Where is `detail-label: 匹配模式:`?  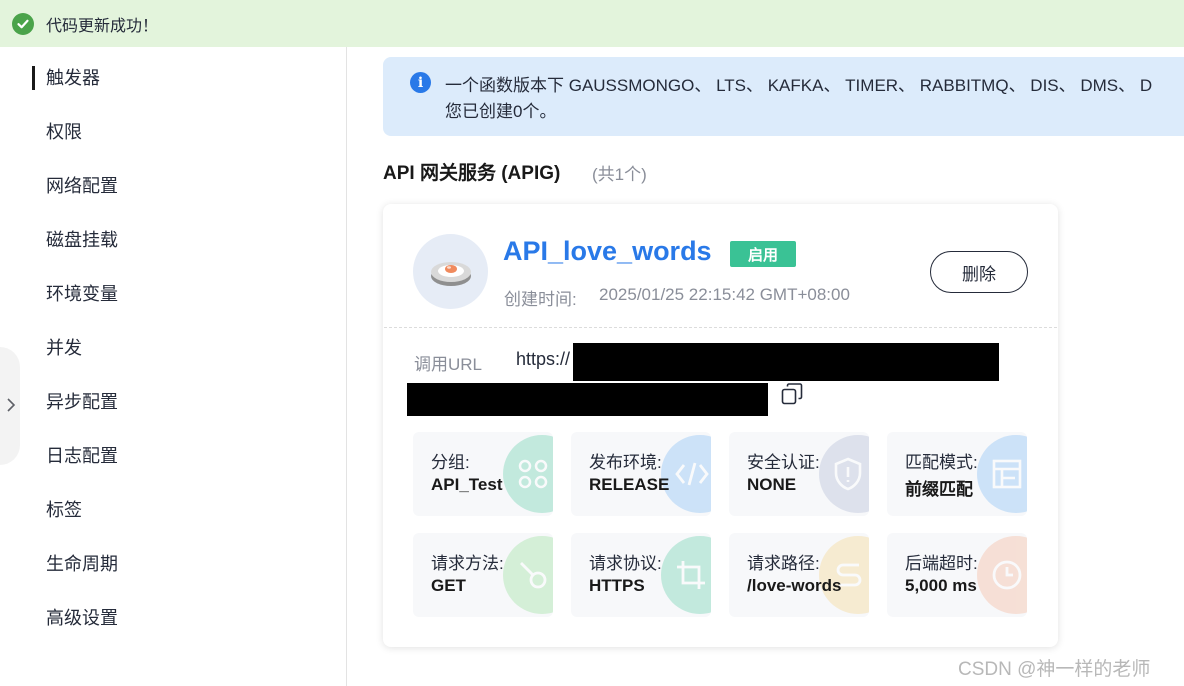 detail-label: 匹配模式: is located at coordinates (941, 462).